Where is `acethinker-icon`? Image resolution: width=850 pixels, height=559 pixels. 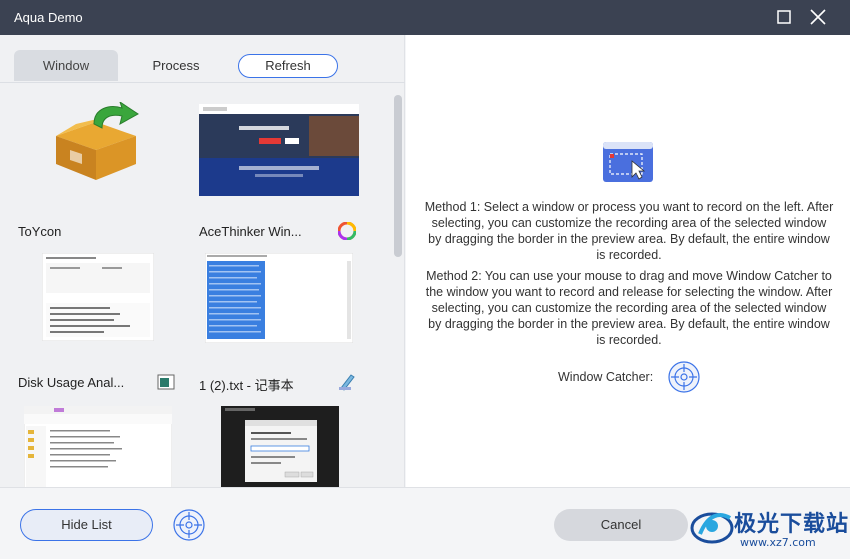 acethinker-icon is located at coordinates (347, 231).